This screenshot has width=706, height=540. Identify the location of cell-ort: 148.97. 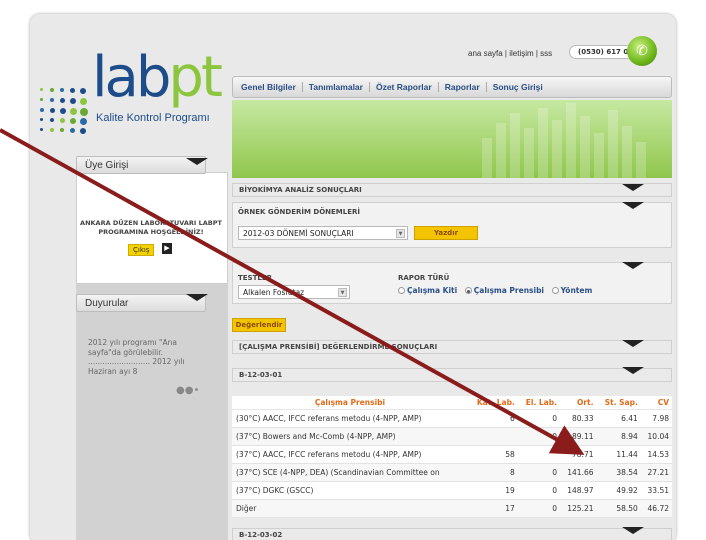
(578, 490).